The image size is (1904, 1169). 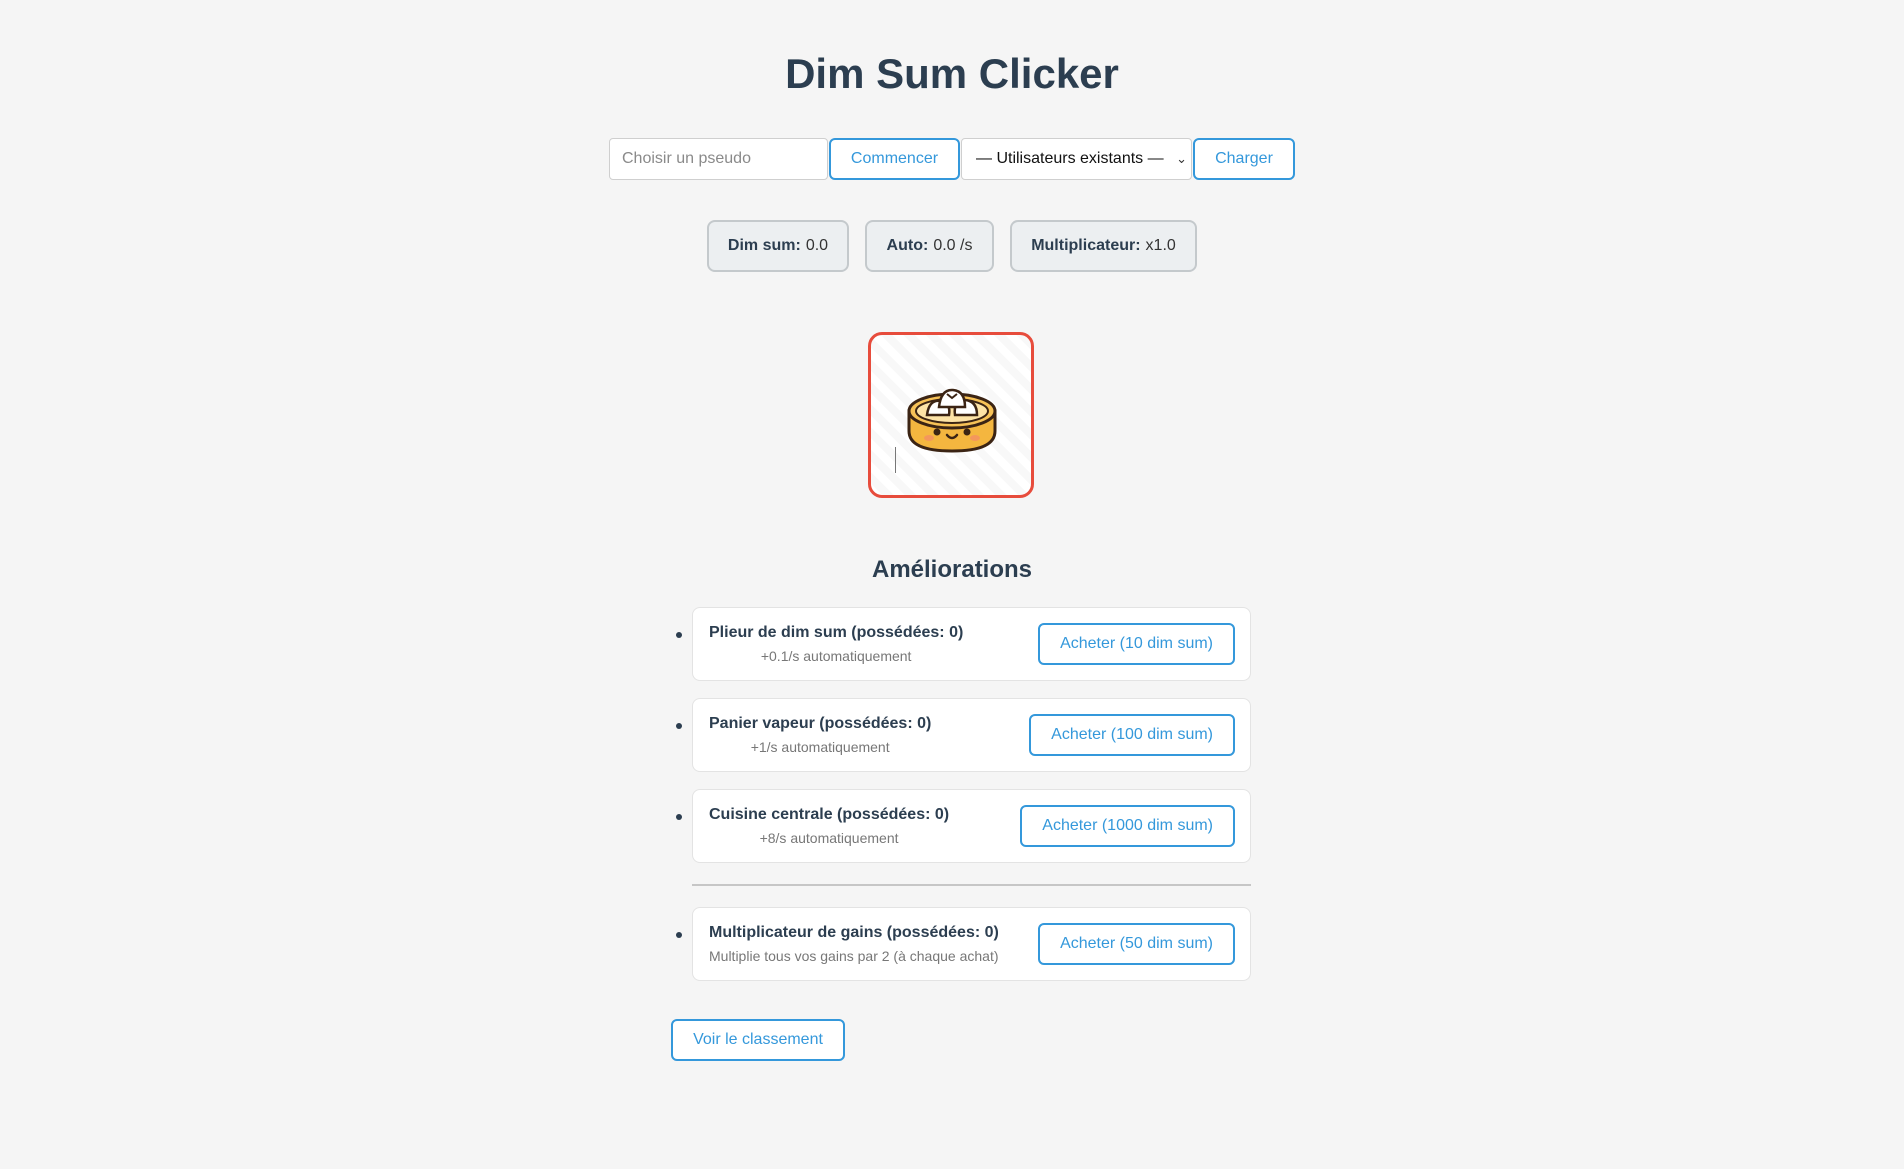 I want to click on upgrade-name: Panier vapeur (possédées: 0), so click(x=820, y=723).